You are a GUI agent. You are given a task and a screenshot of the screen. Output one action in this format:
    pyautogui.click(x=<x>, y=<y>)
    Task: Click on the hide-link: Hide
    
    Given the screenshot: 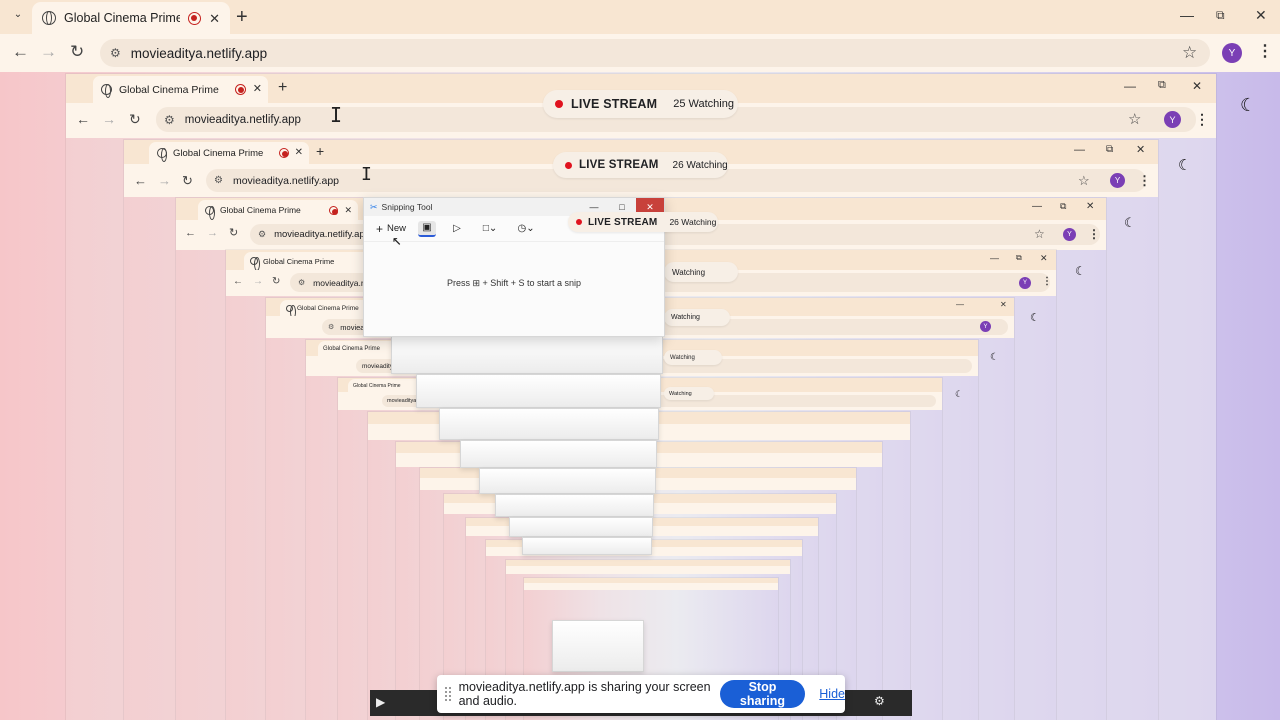 What is the action you would take?
    pyautogui.click(x=832, y=694)
    